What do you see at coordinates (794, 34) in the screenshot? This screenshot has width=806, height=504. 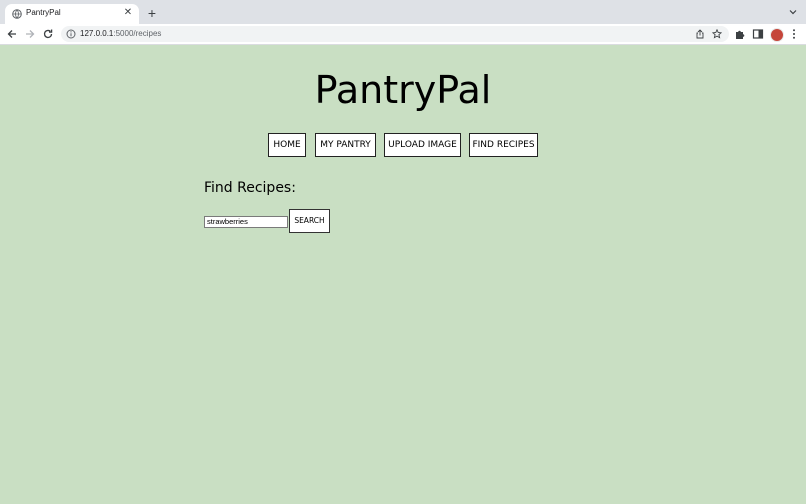 I see `more-menu-icon` at bounding box center [794, 34].